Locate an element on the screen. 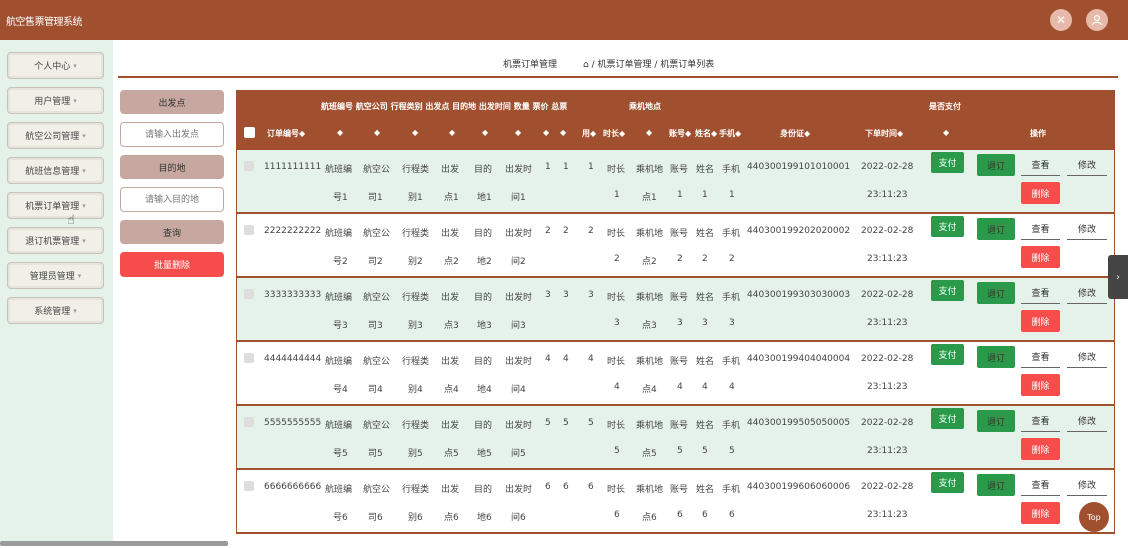  sidebar-item-label: 用户管理 is located at coordinates (52, 102).